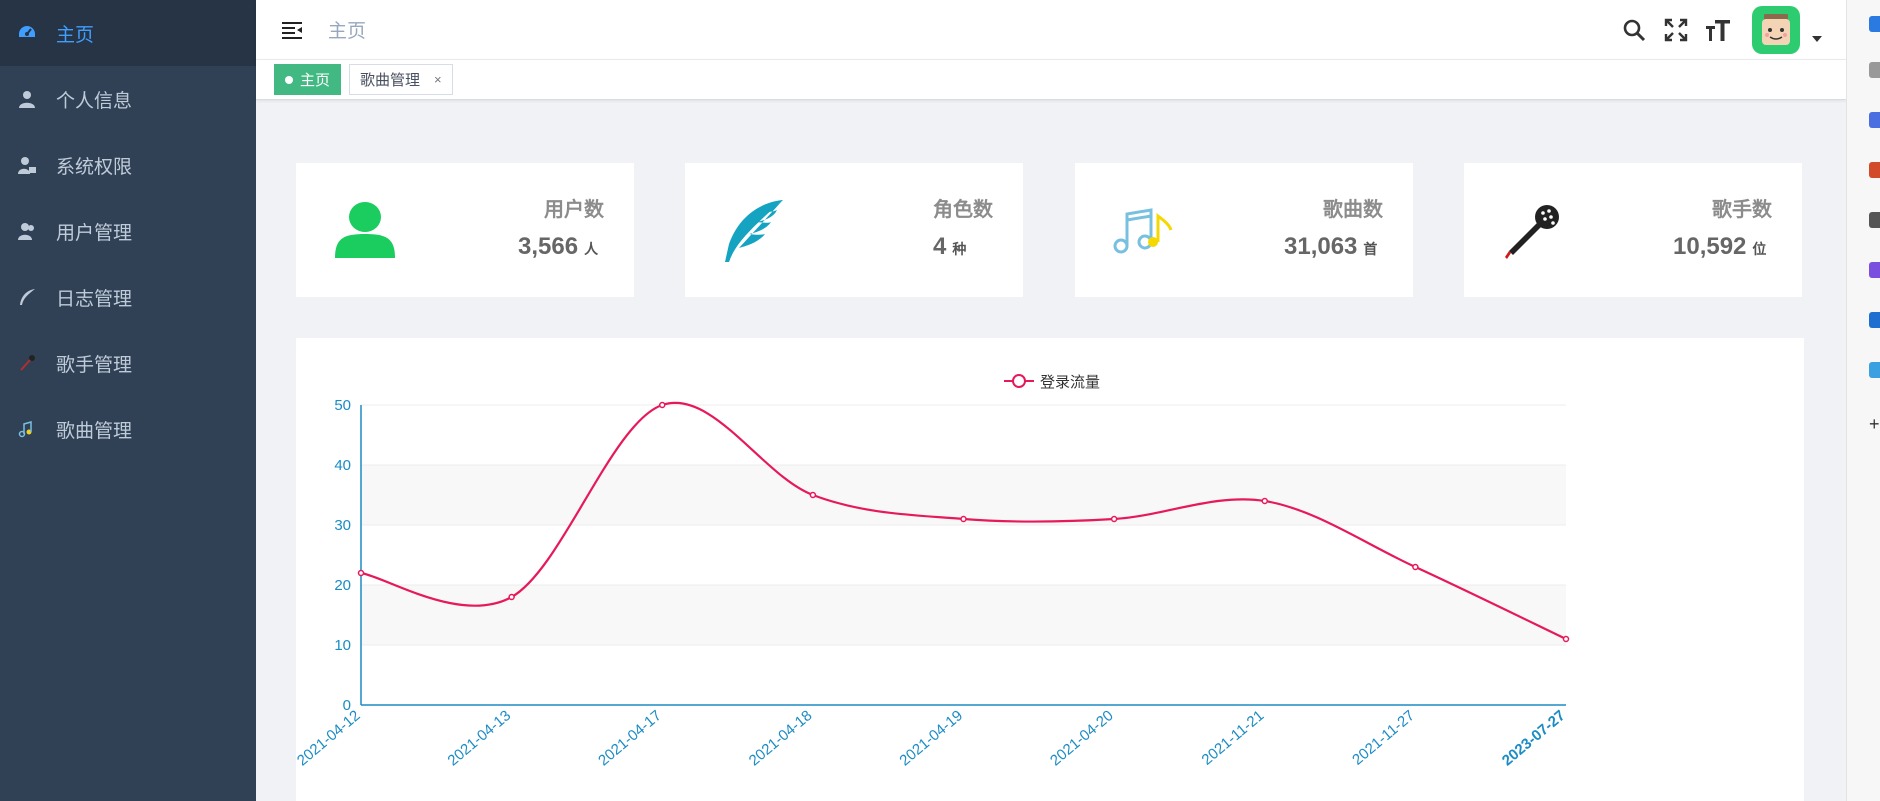 The width and height of the screenshot is (1880, 801). Describe the element at coordinates (342, 525) in the screenshot. I see `y-tick-label: 30` at that location.